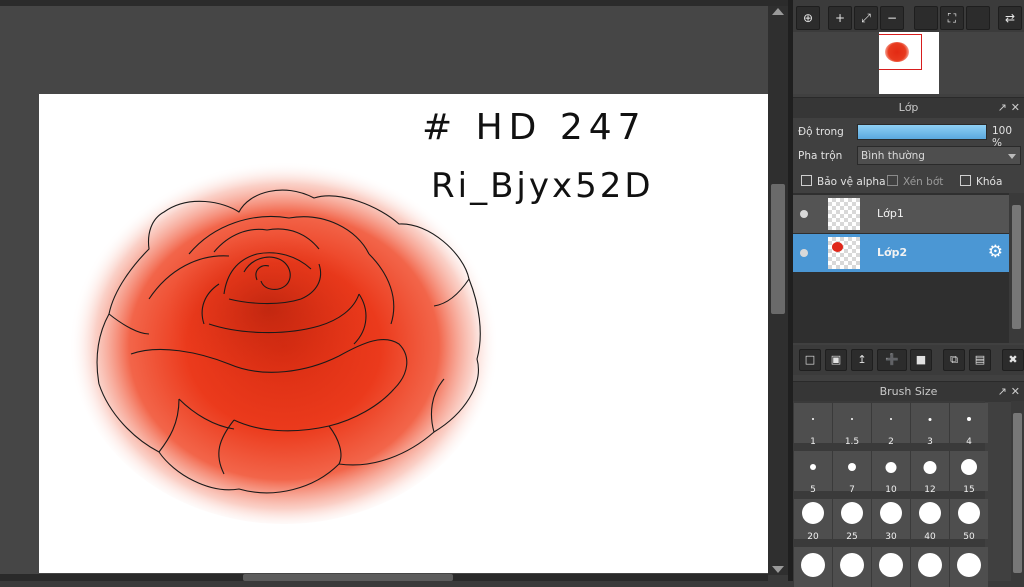 This screenshot has width=1024, height=587. Describe the element at coordinates (836, 360) in the screenshot. I see `new-layer-copy-icon: ▣` at that location.